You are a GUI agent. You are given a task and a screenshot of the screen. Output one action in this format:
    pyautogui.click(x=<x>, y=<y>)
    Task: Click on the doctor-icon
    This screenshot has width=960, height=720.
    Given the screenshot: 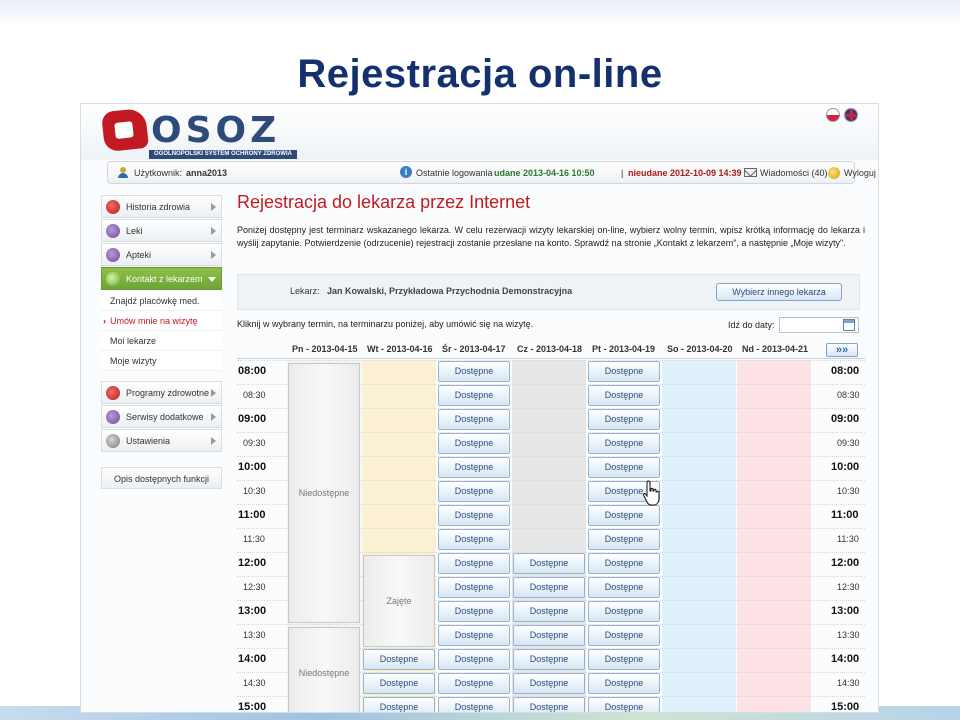 What is the action you would take?
    pyautogui.click(x=113, y=279)
    